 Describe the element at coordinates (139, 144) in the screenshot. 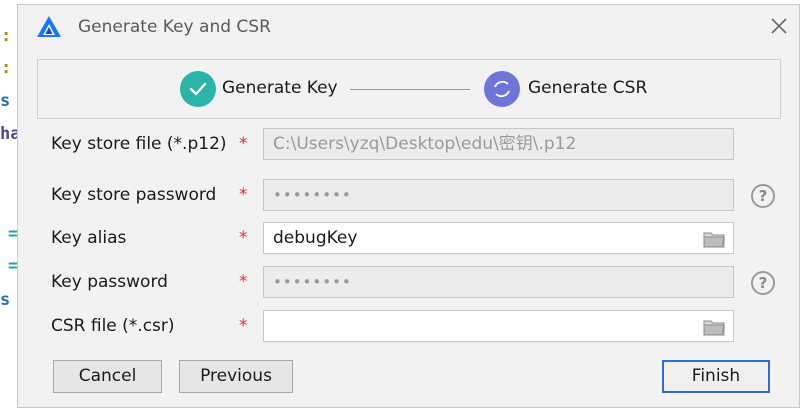

I see `keystore-file-label: Key store file (*.p12)` at that location.